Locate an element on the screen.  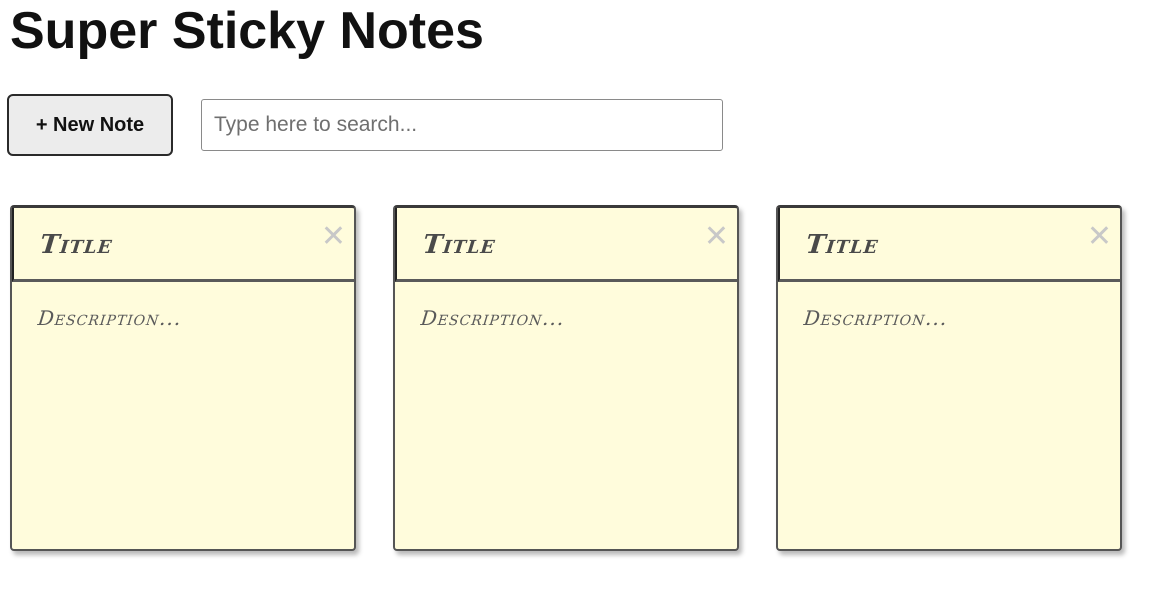
new-note-button: + New Note is located at coordinates (90, 125).